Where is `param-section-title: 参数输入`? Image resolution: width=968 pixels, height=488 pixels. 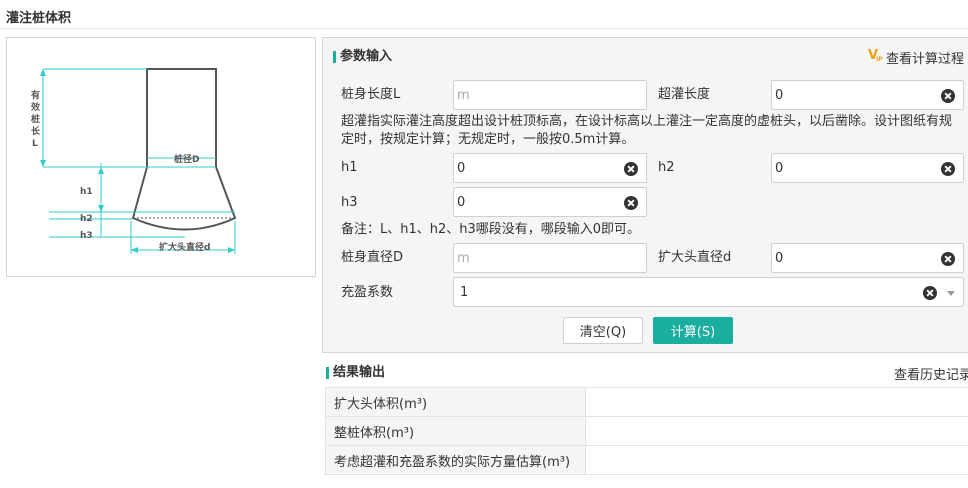
param-section-title: 参数输入 is located at coordinates (362, 57).